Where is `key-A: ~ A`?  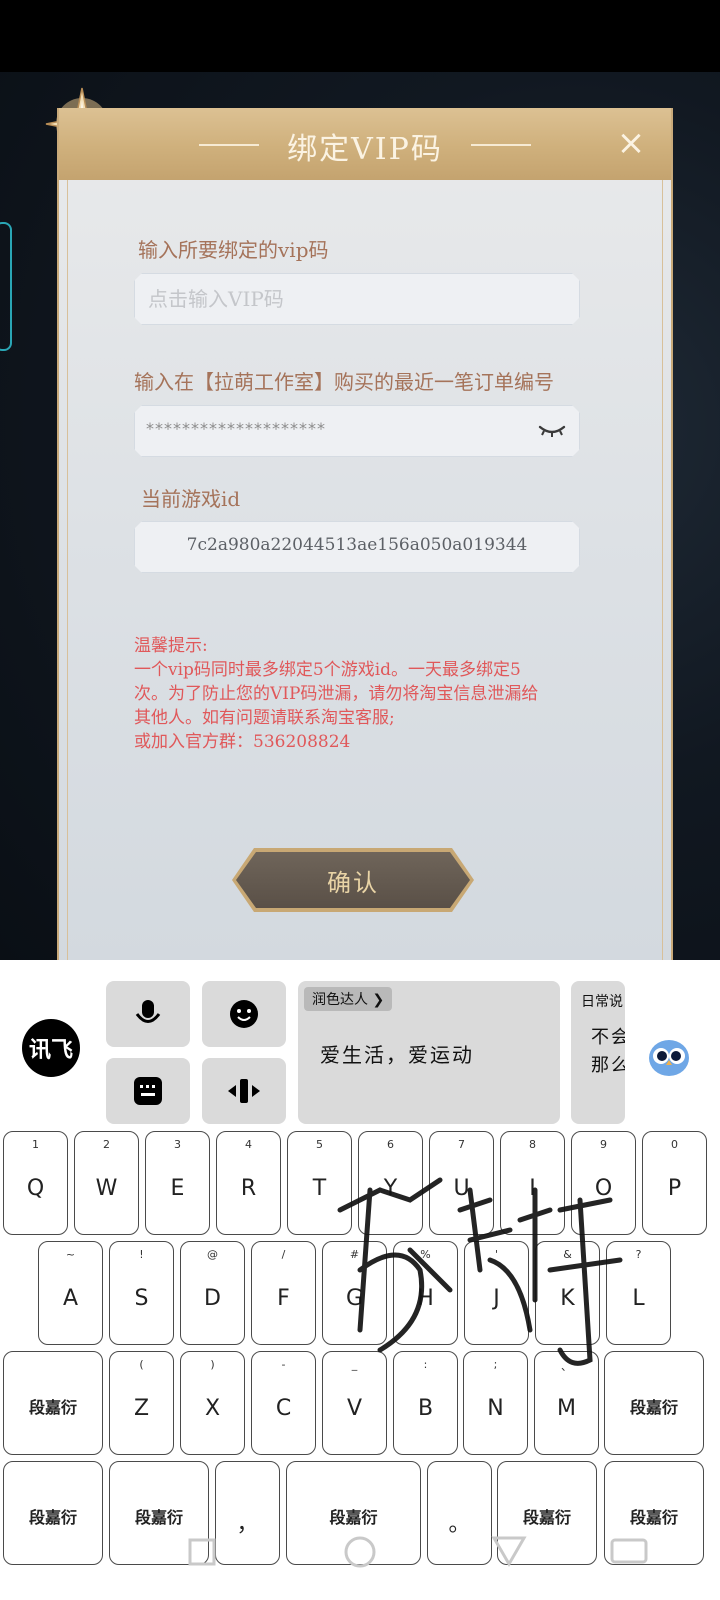 key-A: ~ A is located at coordinates (70, 1293).